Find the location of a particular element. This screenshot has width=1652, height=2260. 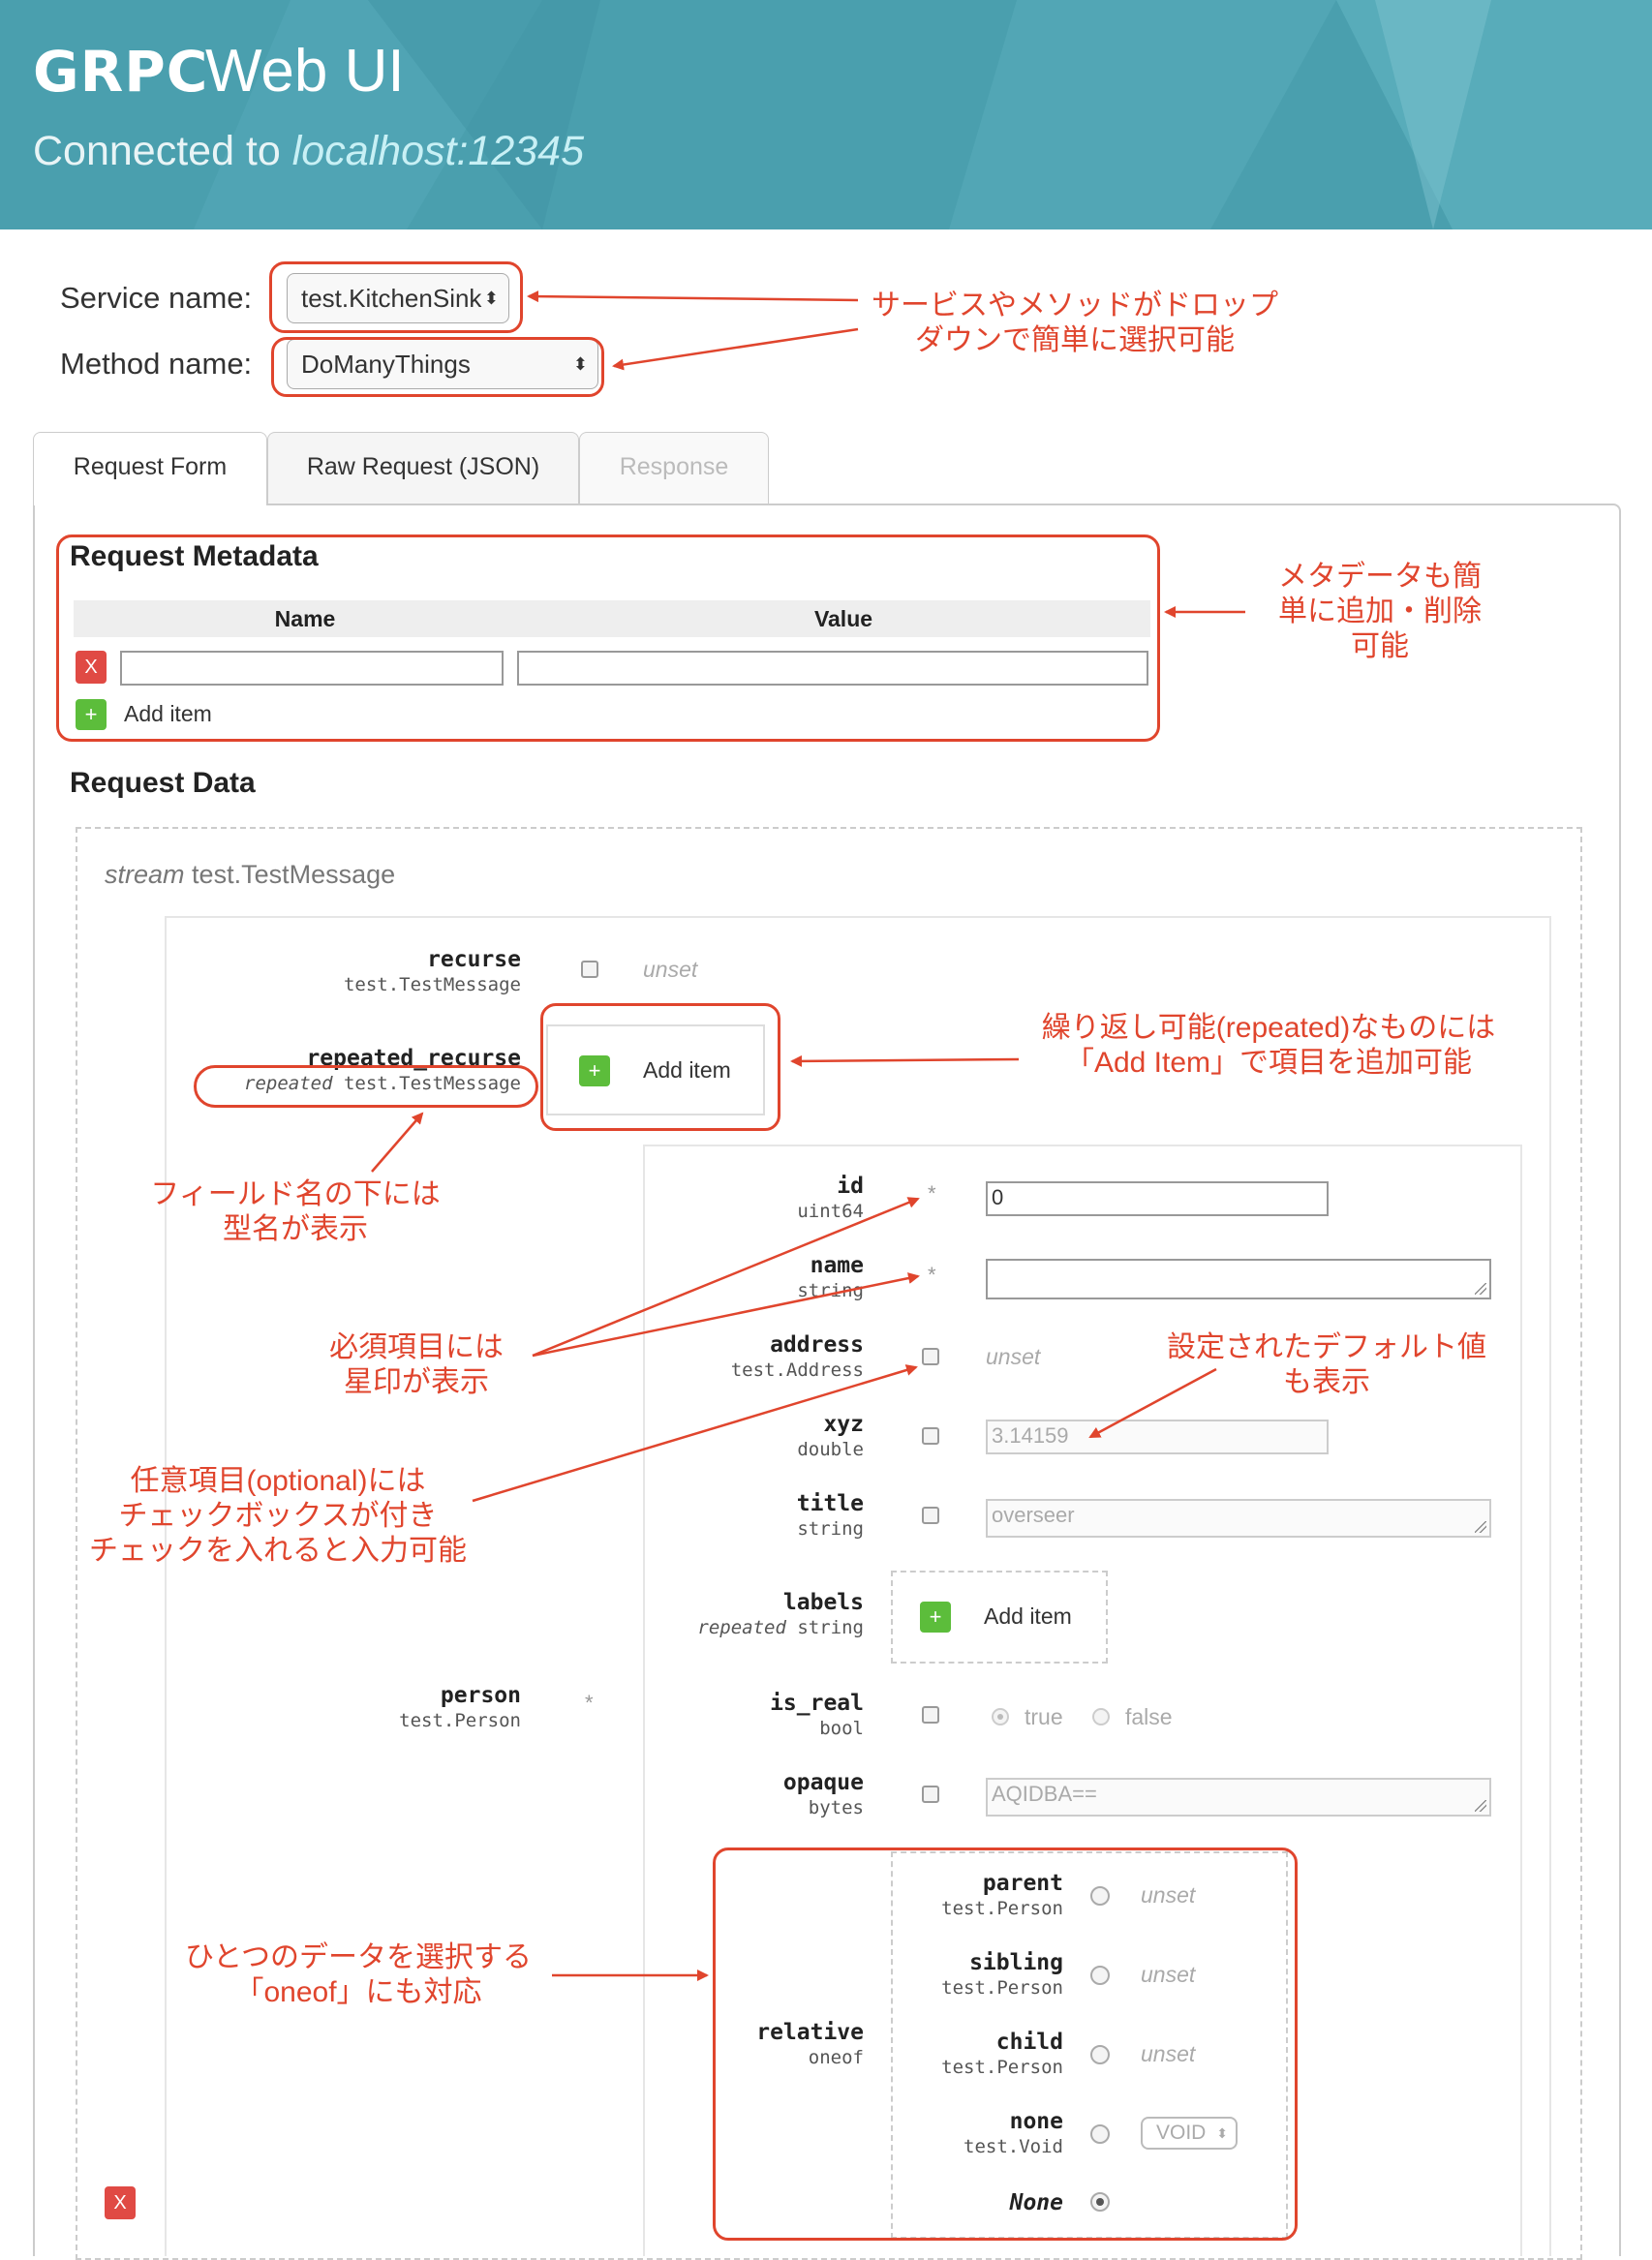

arrow-to-method-select is located at coordinates (735, 349).